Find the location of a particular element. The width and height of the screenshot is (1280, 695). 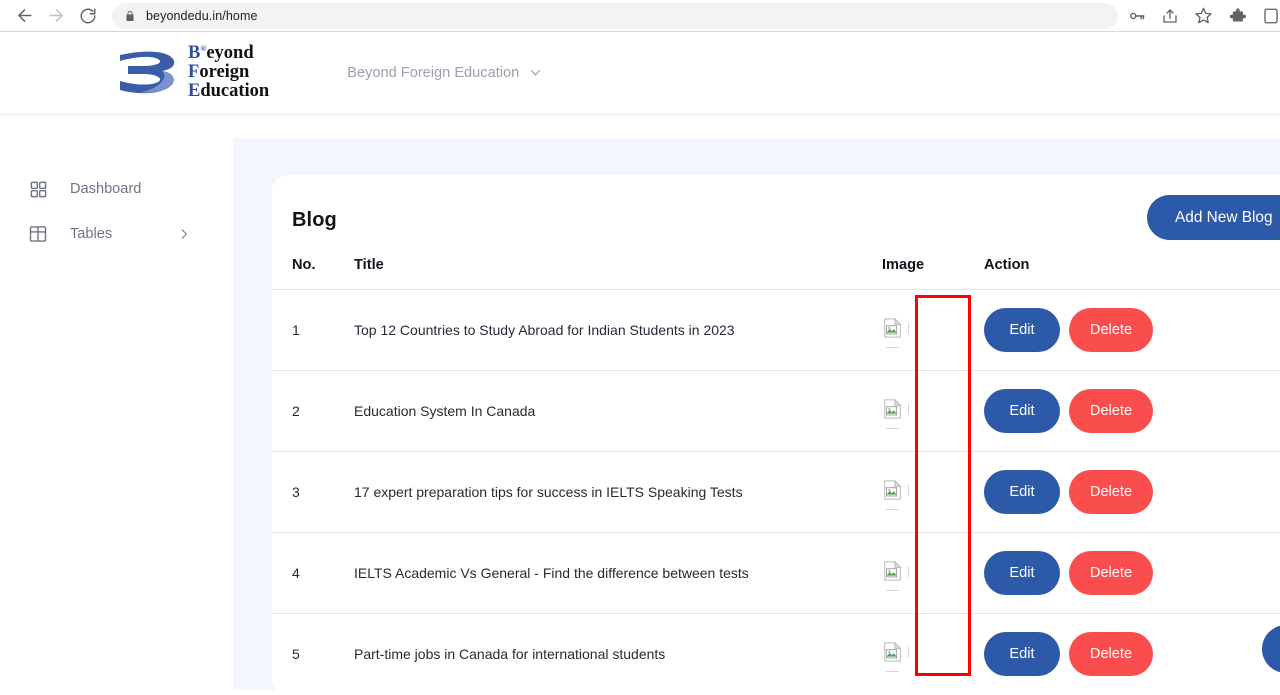

share-icon is located at coordinates (1170, 16).